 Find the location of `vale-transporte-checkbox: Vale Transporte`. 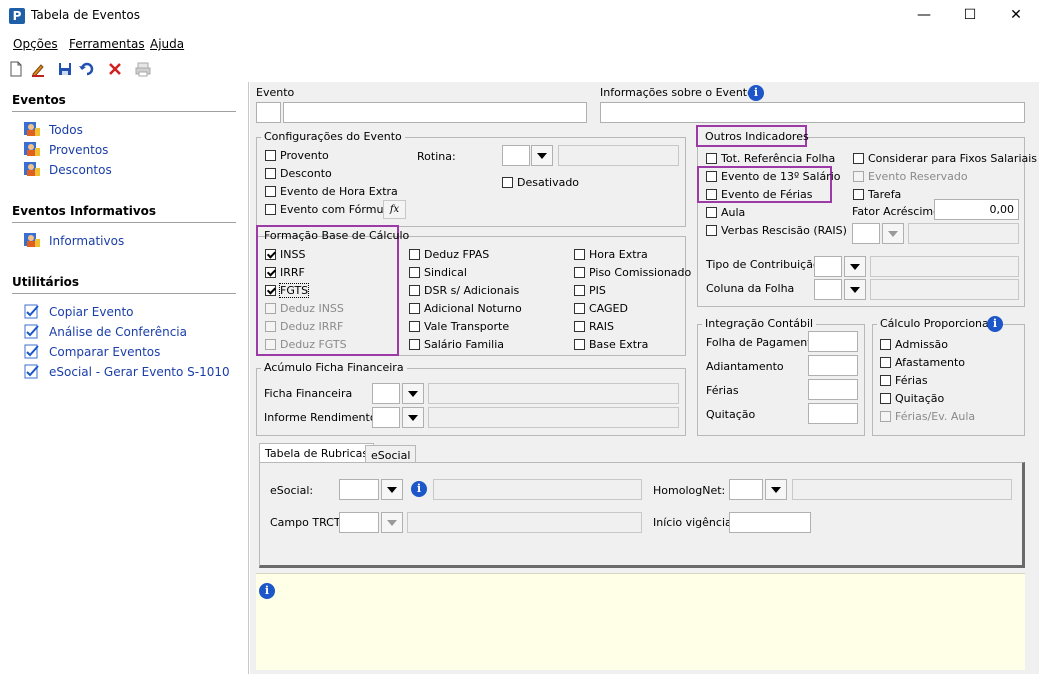

vale-transporte-checkbox: Vale Transporte is located at coordinates (459, 326).